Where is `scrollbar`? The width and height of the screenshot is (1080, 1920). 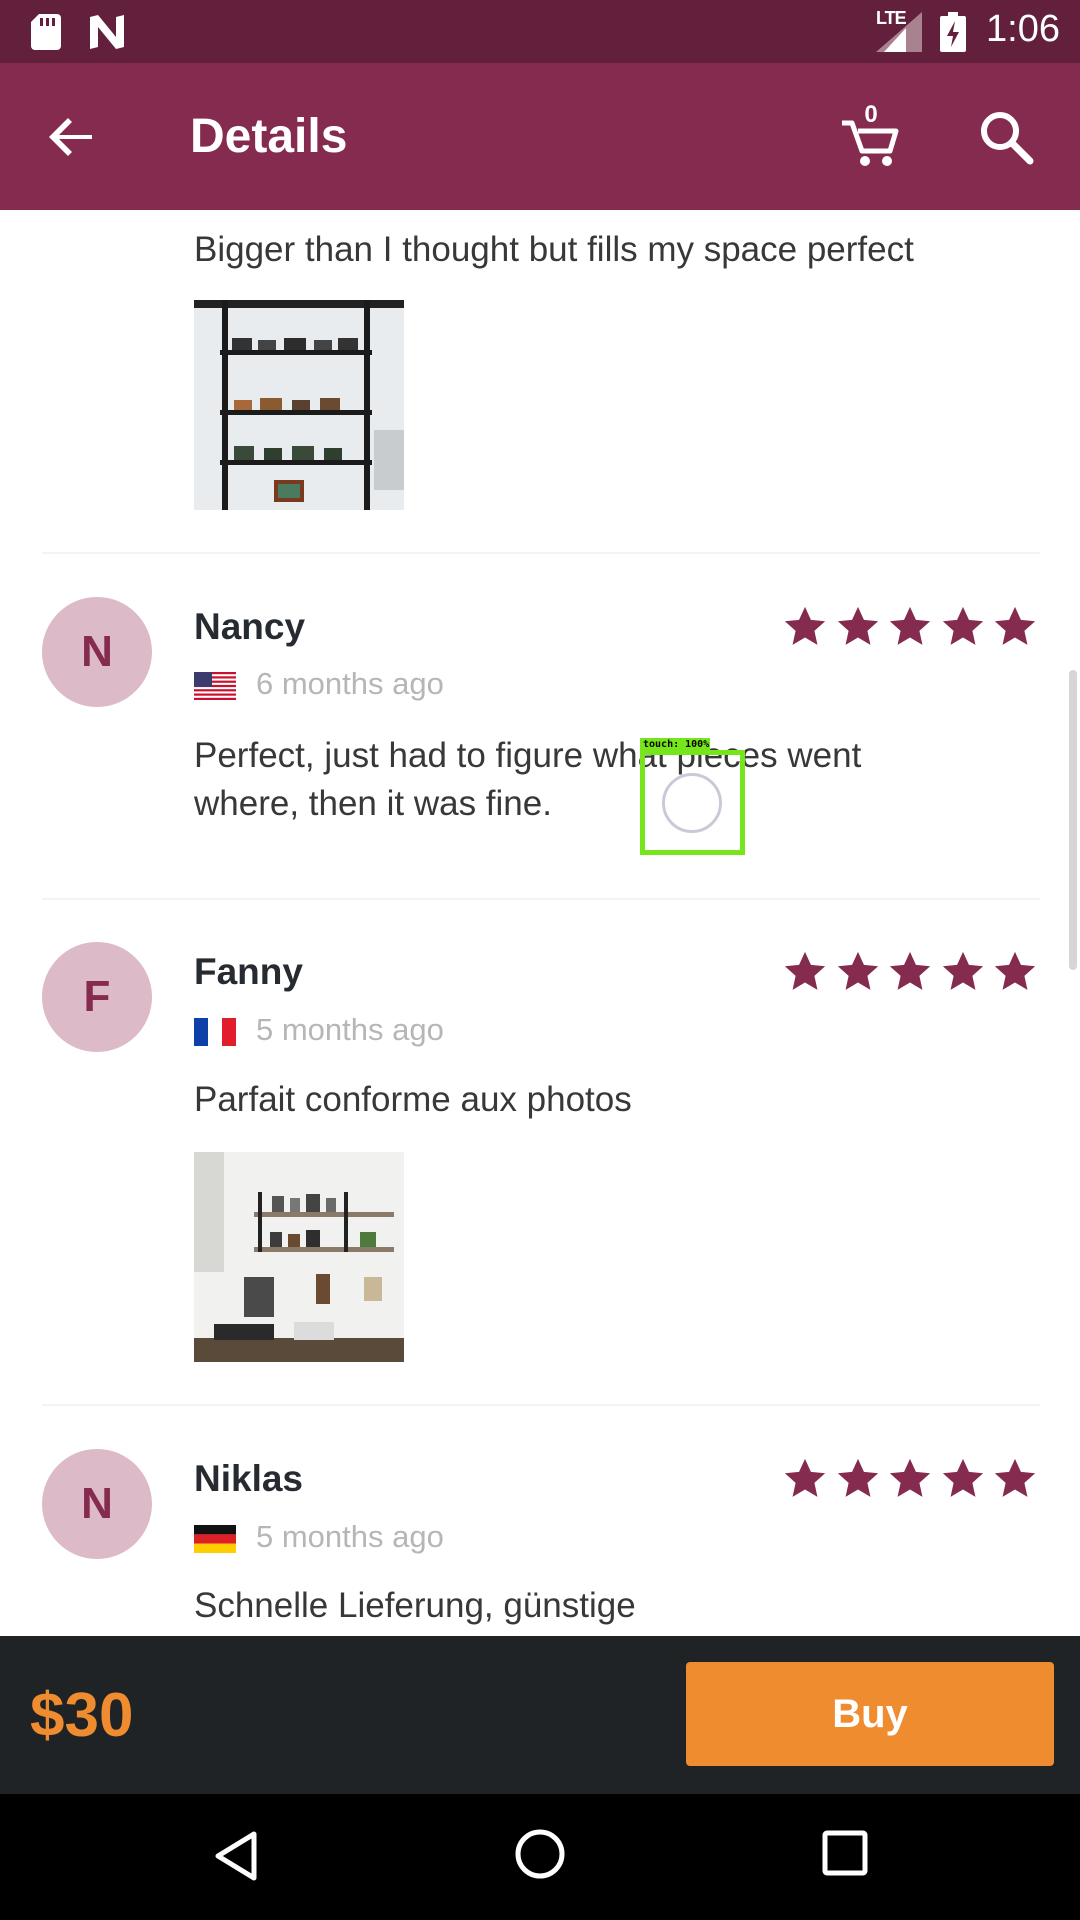
scrollbar is located at coordinates (1073, 820).